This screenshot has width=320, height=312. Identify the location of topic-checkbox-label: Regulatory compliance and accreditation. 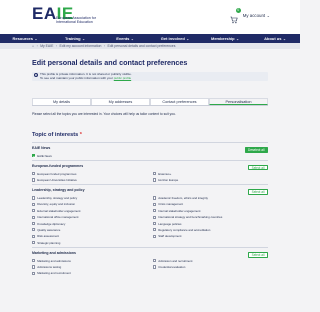
(184, 229).